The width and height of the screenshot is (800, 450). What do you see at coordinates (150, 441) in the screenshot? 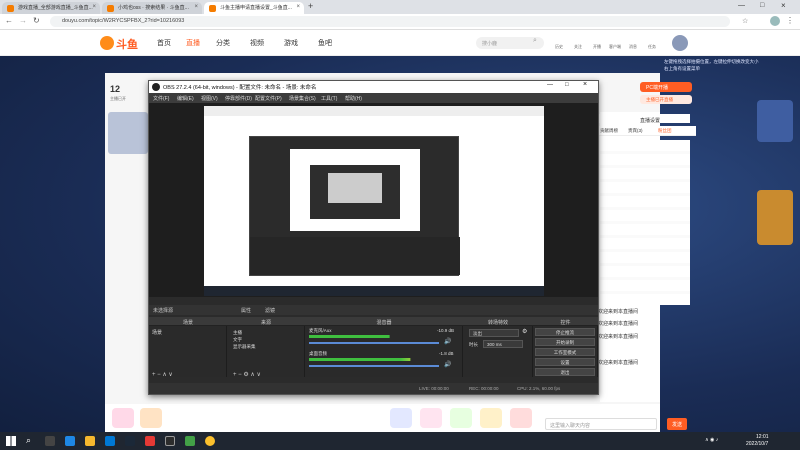
I see `app-icon` at bounding box center [150, 441].